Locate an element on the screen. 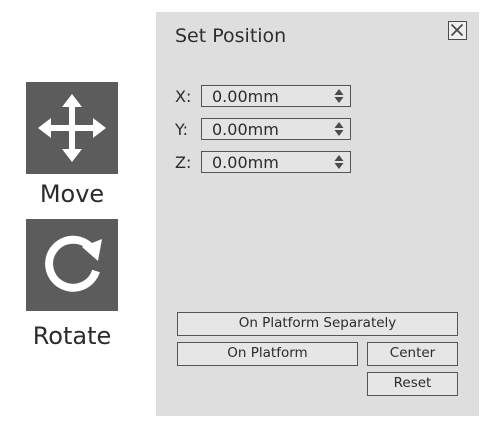  z-value: 0.00mm is located at coordinates (245, 162).